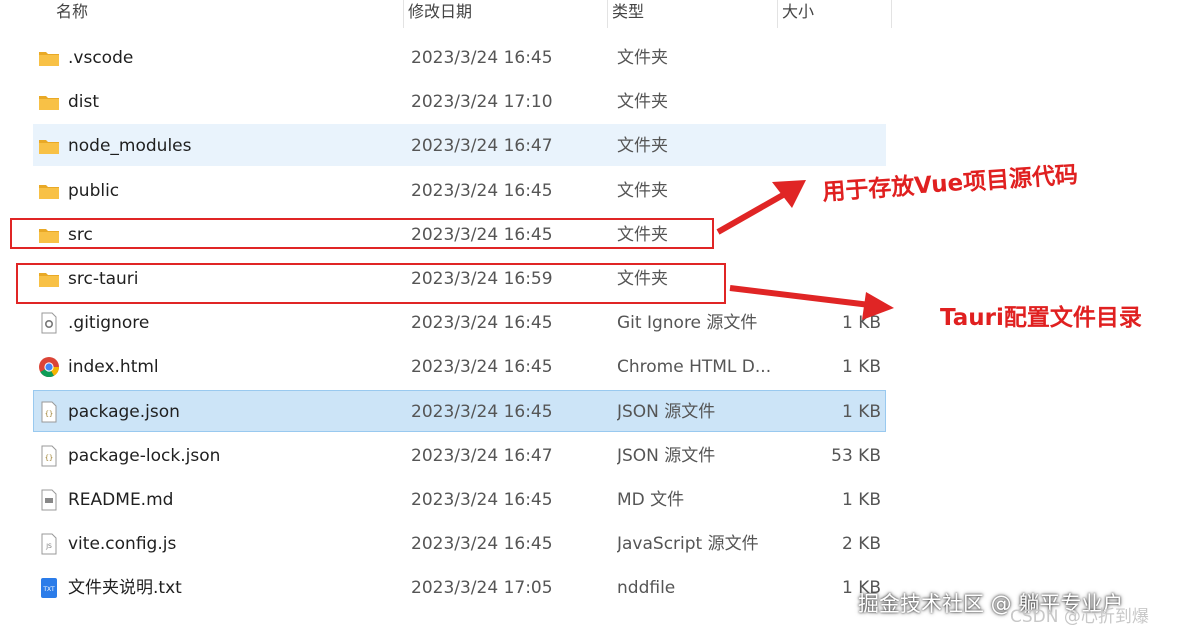  I want to click on arrow-to-tauri-note, so click(800, 296).